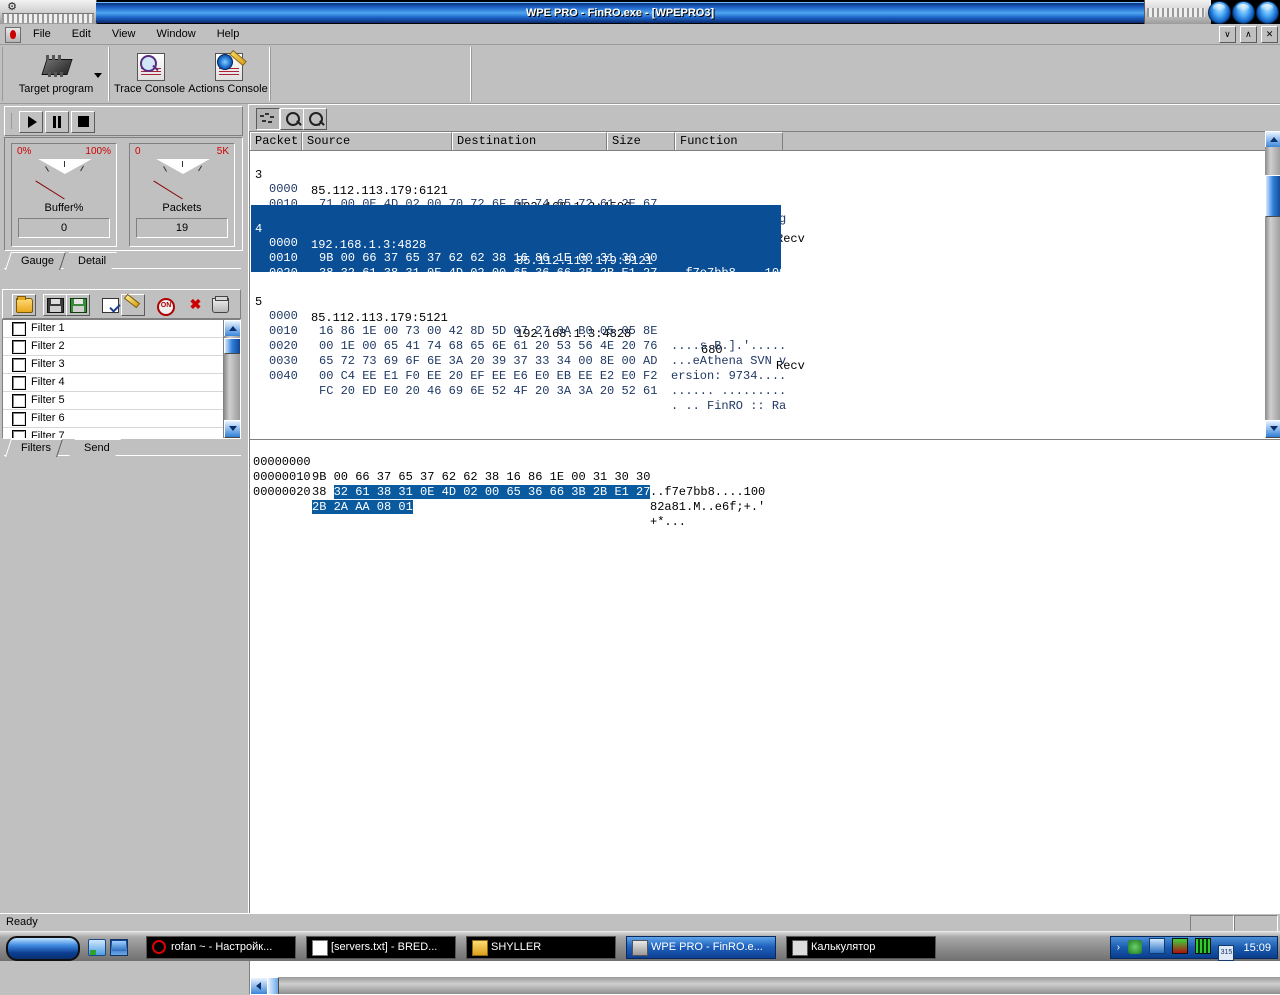 The height and width of the screenshot is (995, 1280). What do you see at coordinates (1219, 12) in the screenshot?
I see `minimize-button` at bounding box center [1219, 12].